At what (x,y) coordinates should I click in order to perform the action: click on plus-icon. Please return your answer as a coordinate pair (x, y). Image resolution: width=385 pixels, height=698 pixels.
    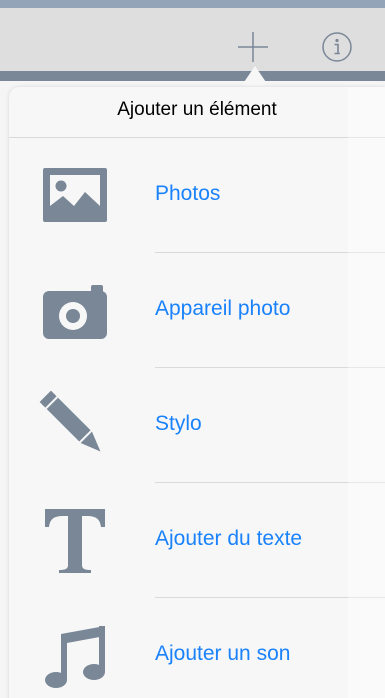
    Looking at the image, I should click on (253, 47).